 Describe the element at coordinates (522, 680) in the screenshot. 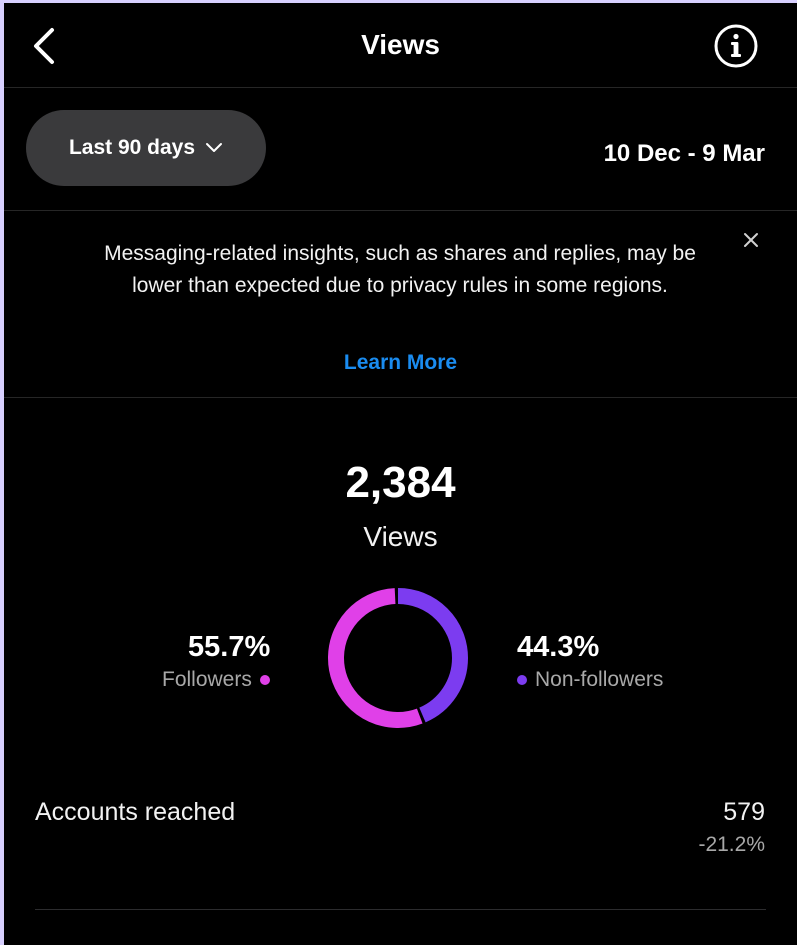

I see `non-followers-legend-dot` at that location.